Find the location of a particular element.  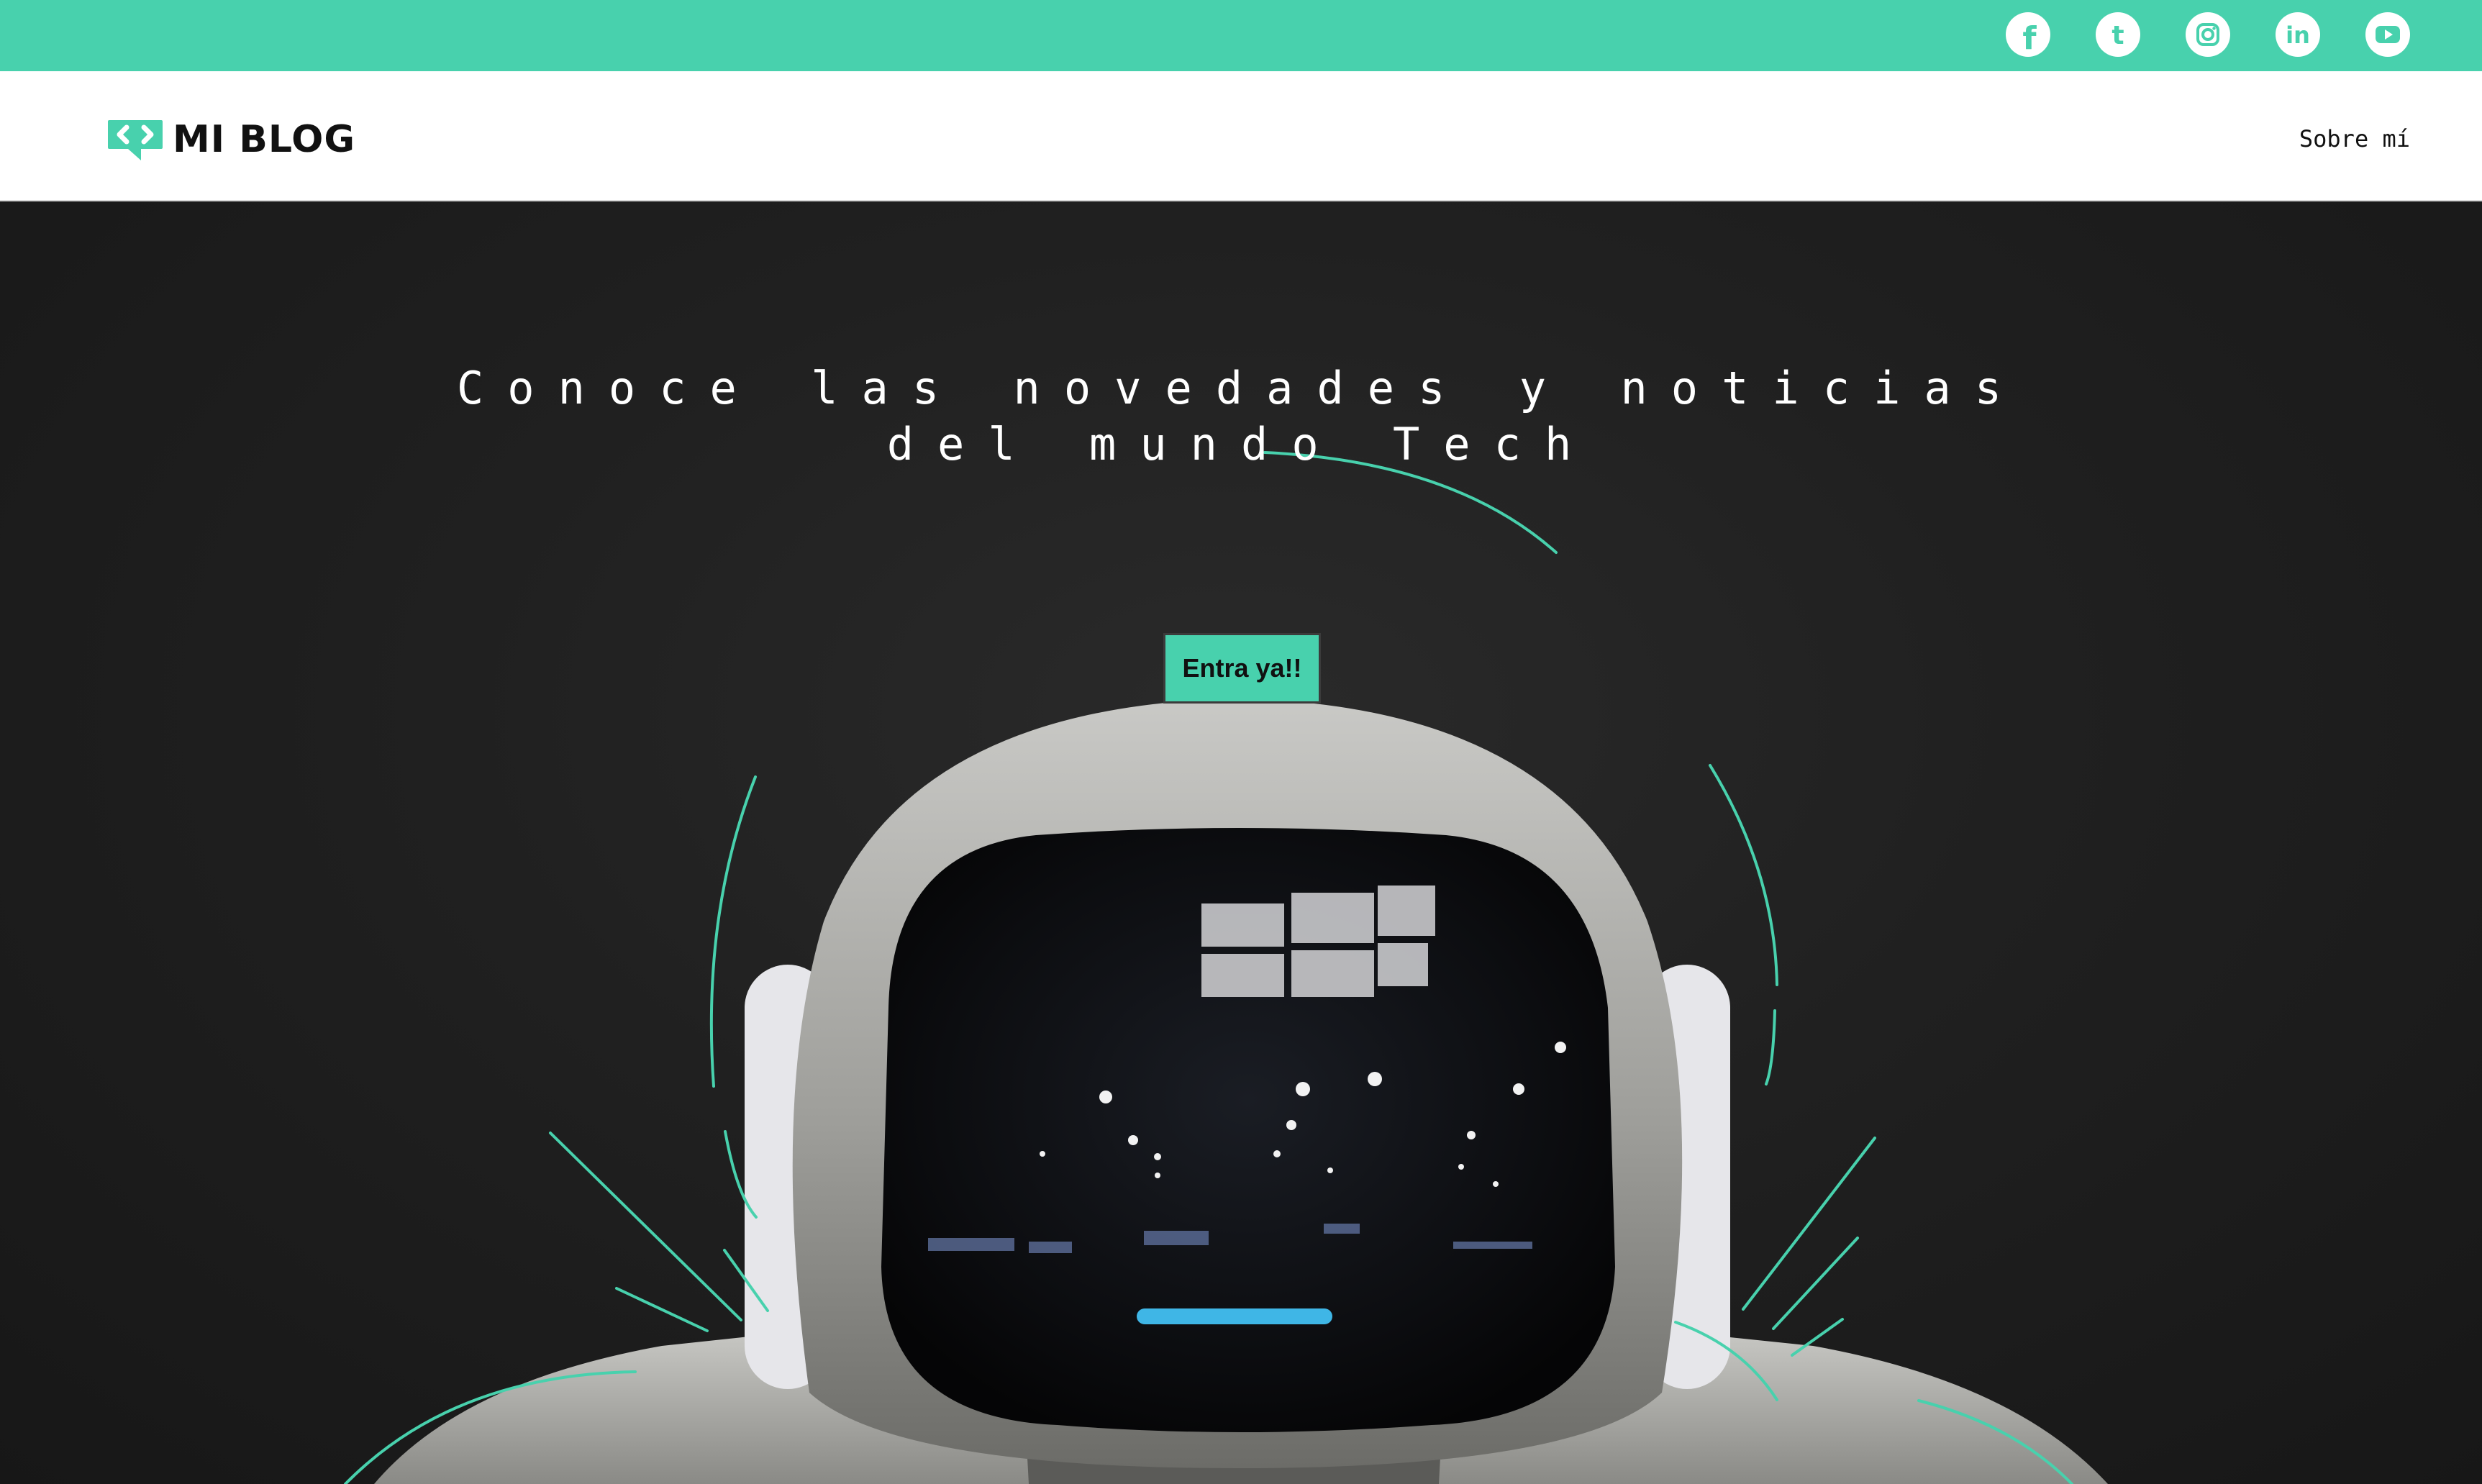

svg-text: t is located at coordinates (2117, 35).